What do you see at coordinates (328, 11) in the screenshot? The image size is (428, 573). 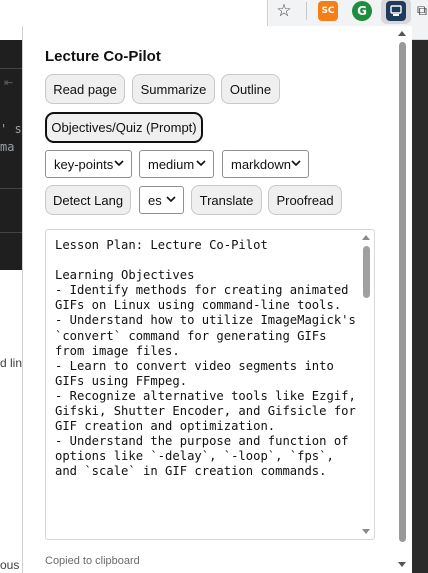 I see `extension-sc-icon: SC` at bounding box center [328, 11].